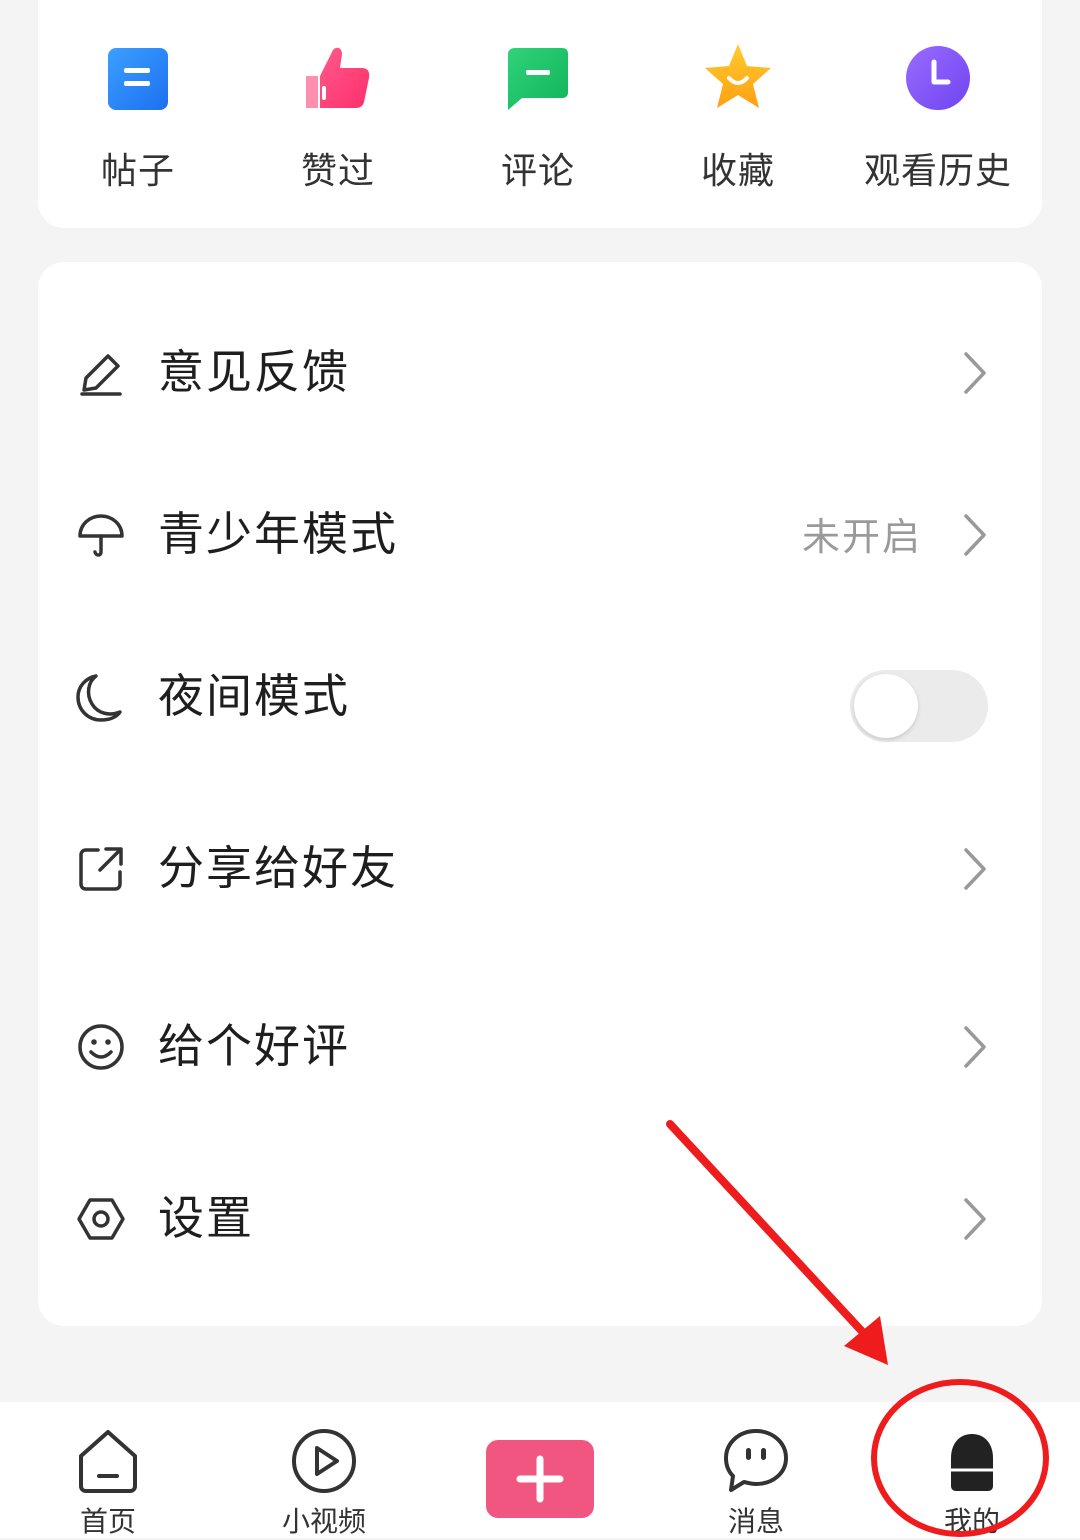  Describe the element at coordinates (538, 79) in the screenshot. I see `comment-icon` at that location.